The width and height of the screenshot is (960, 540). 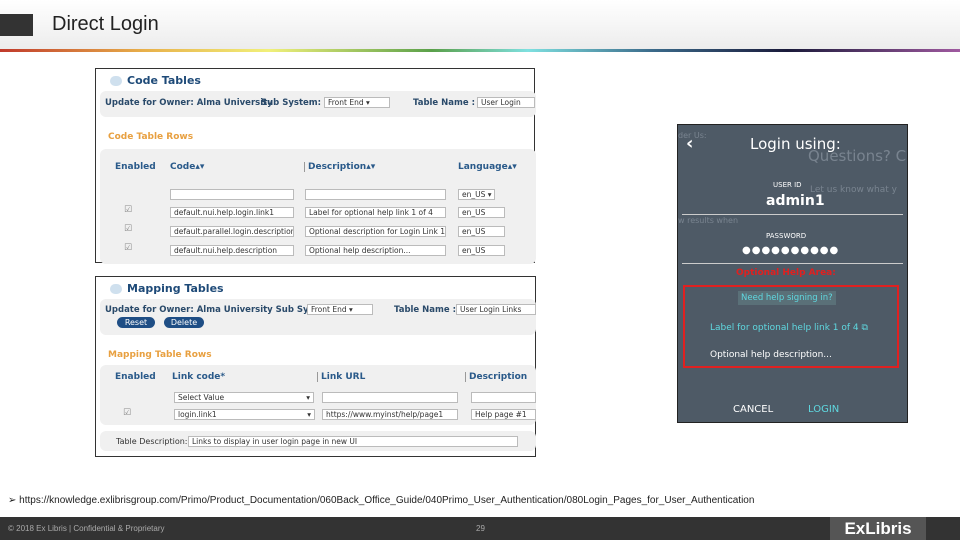 What do you see at coordinates (341, 377) in the screenshot?
I see `col-link-url: Link URL` at bounding box center [341, 377].